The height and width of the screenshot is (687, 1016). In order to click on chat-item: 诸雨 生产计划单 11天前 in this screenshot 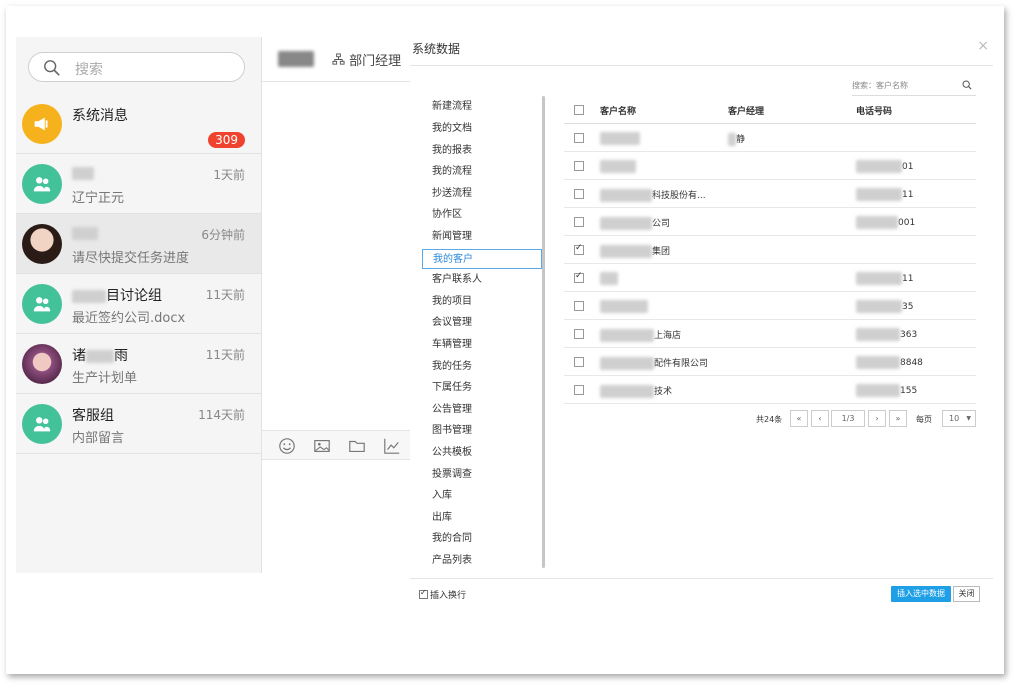, I will do `click(138, 364)`.